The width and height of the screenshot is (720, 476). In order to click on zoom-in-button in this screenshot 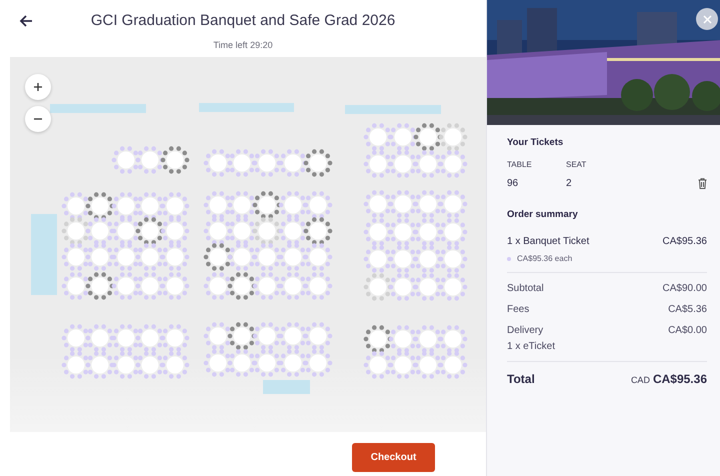, I will do `click(38, 87)`.